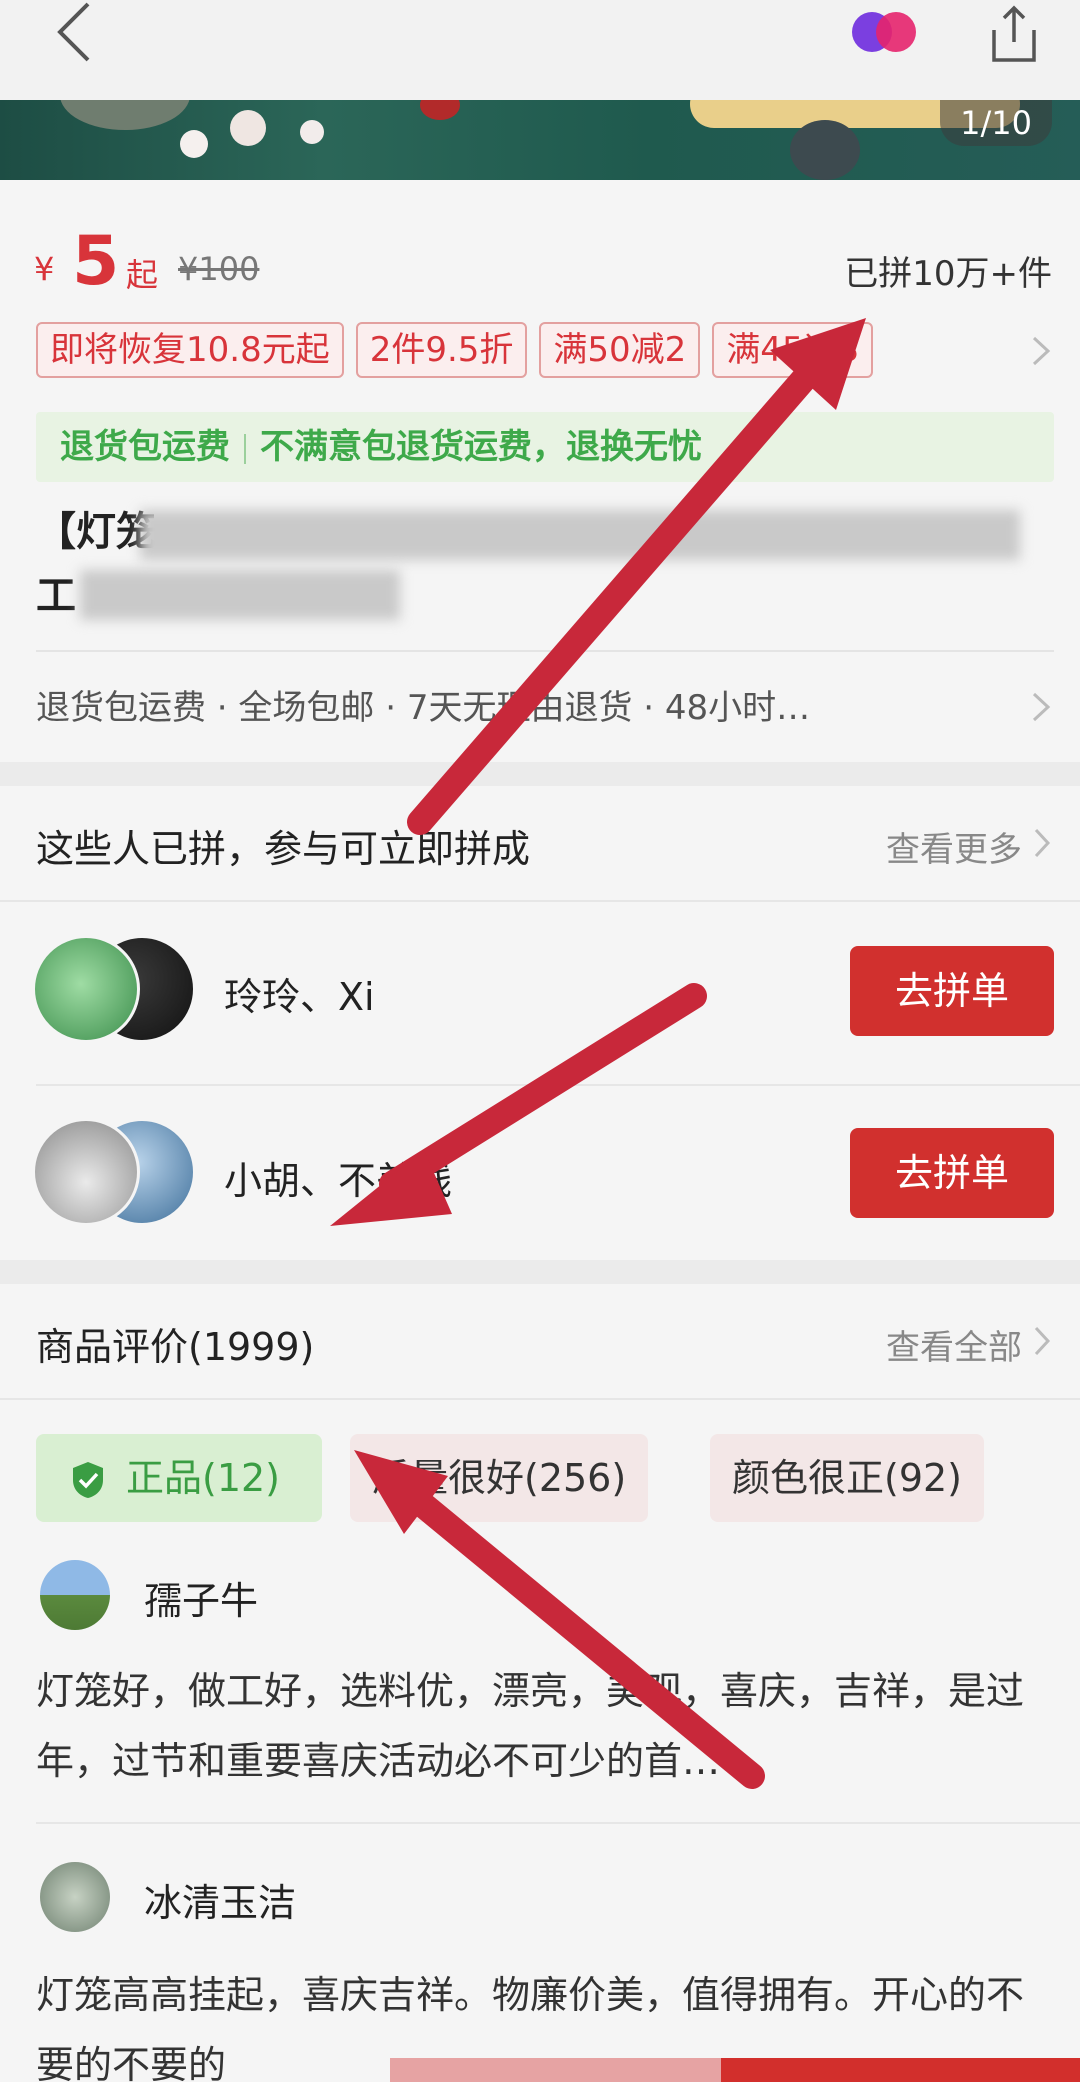 Image resolution: width=1080 pixels, height=2082 pixels. Describe the element at coordinates (441, 350) in the screenshot. I see `promo-tag: 2件9.5折` at that location.